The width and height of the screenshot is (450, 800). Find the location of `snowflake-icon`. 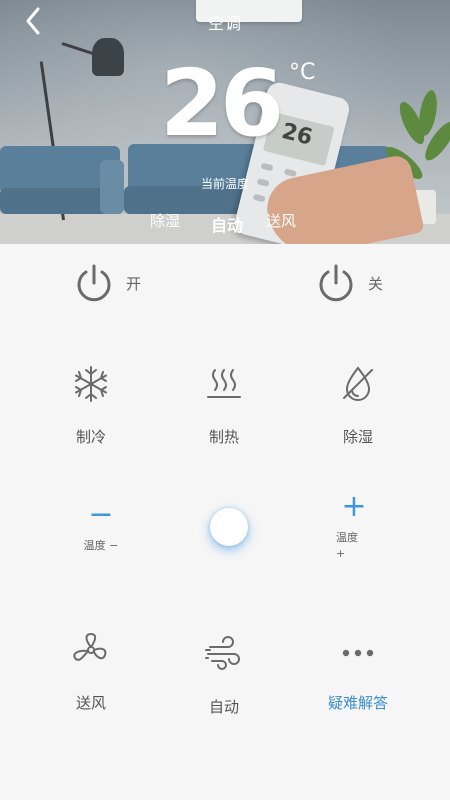

snowflake-icon is located at coordinates (91, 384).